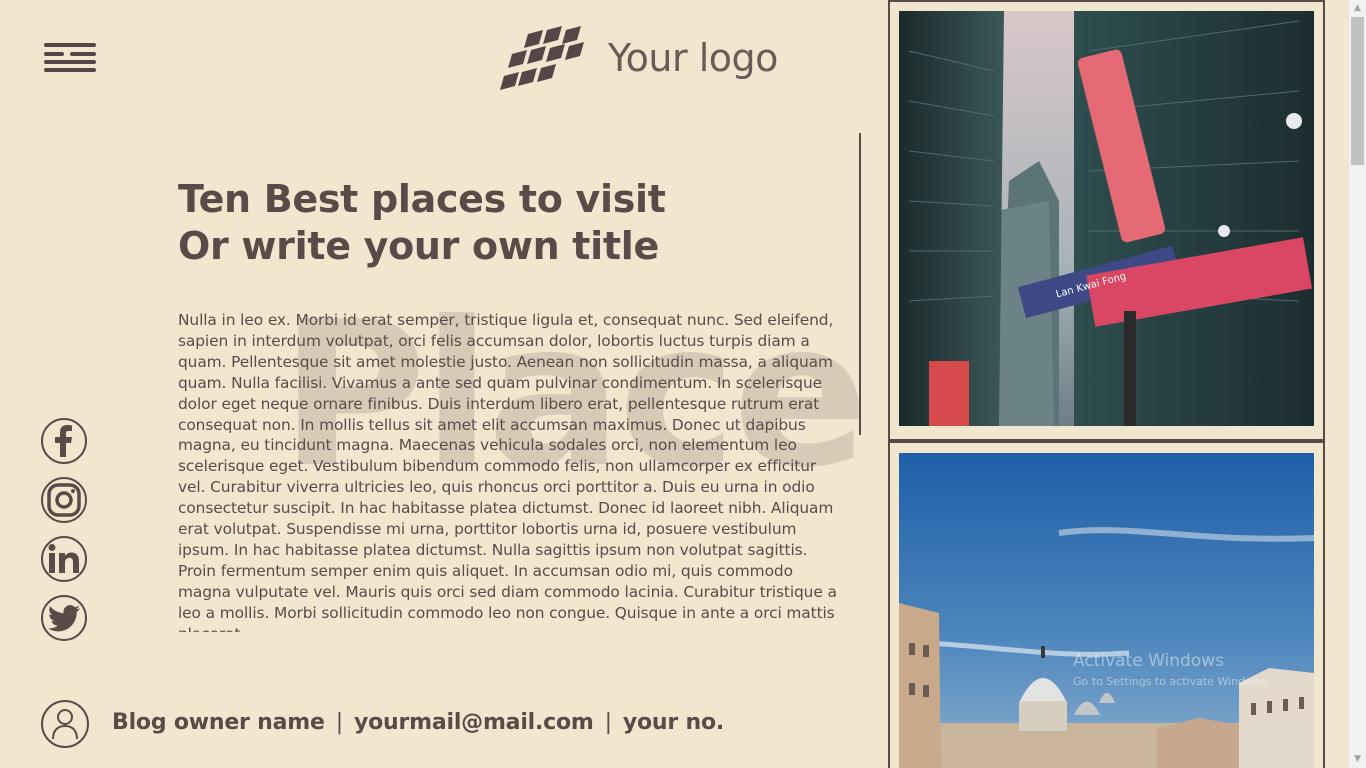  Describe the element at coordinates (1148, 661) in the screenshot. I see `activate-title: Activate Windows` at that location.